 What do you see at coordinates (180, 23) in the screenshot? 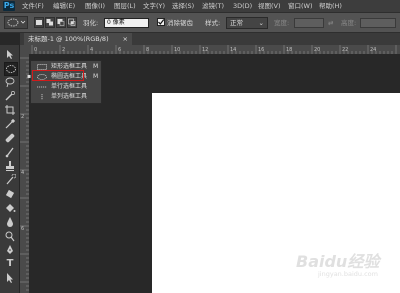
I see `antialias-label: 消除锯齿` at bounding box center [180, 23].